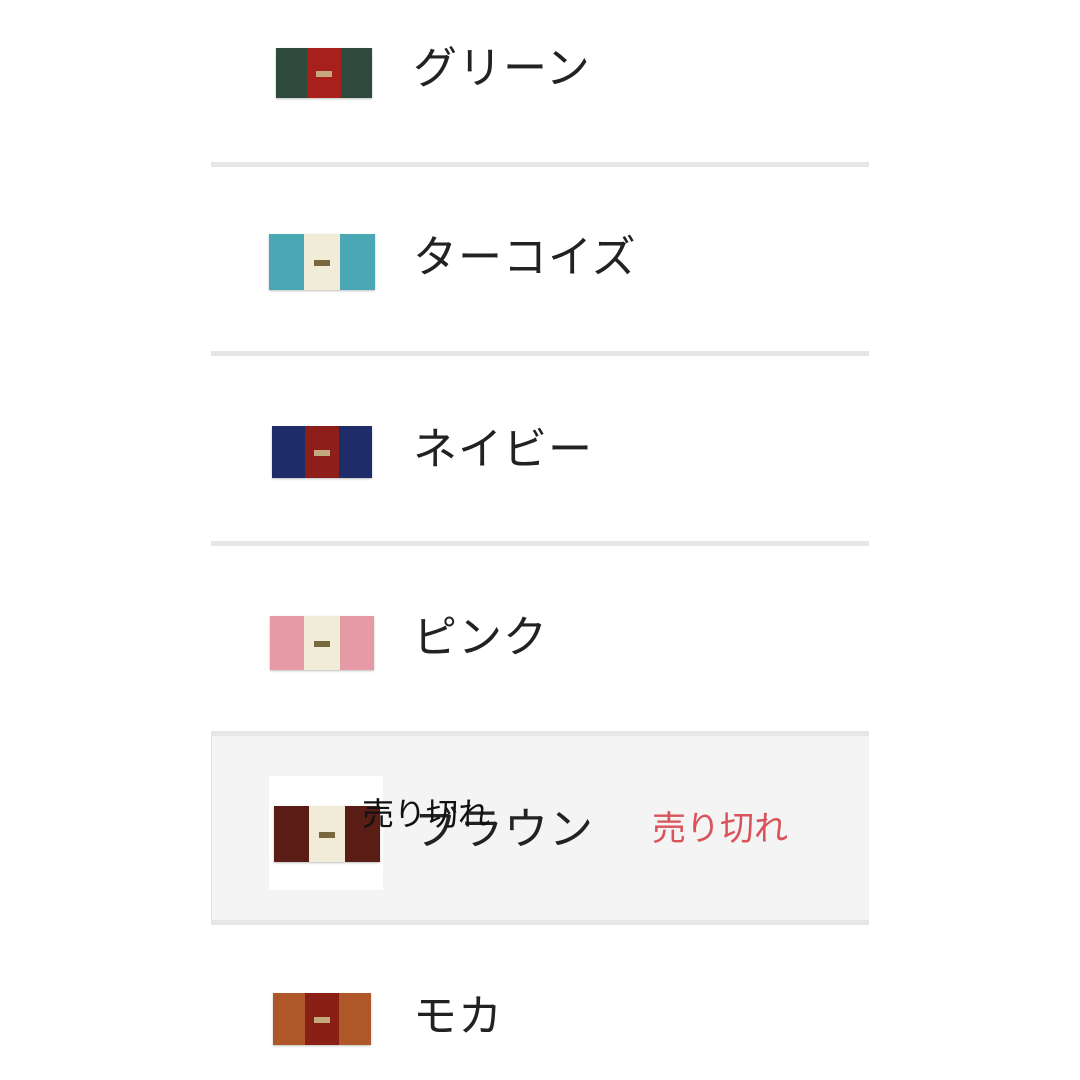  I want to click on sold-out-badge: 売り切れ, so click(720, 829).